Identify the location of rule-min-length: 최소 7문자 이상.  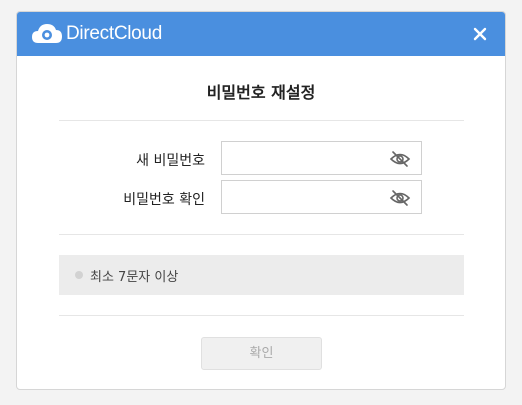
(134, 277).